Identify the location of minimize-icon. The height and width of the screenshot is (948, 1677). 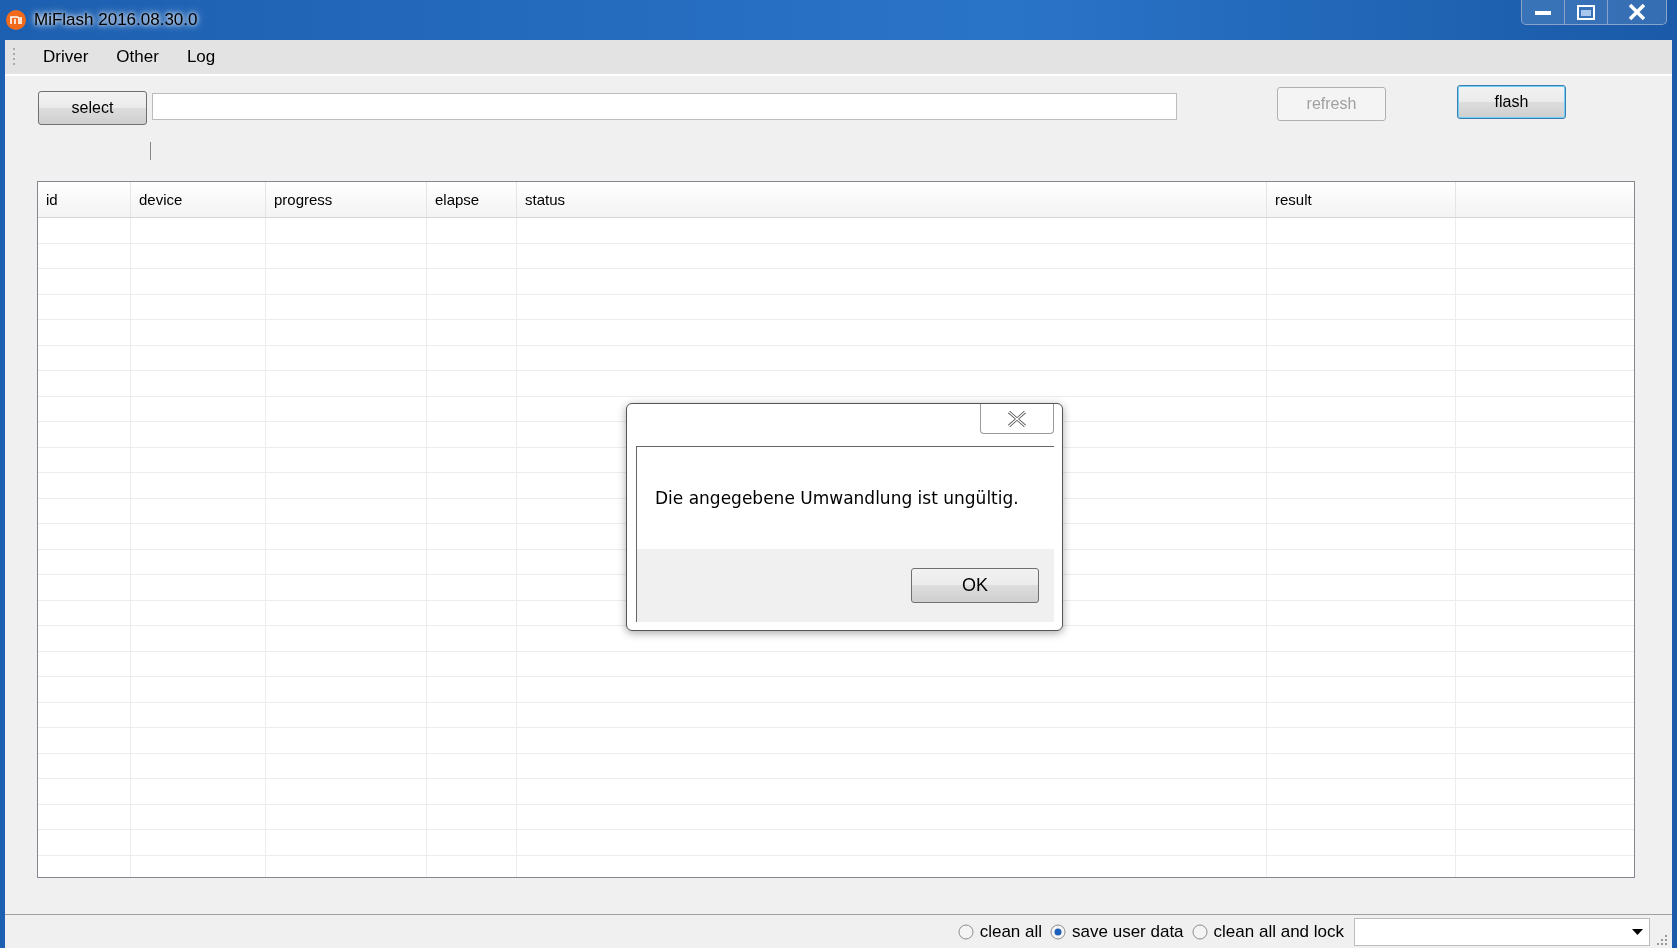
(1543, 12).